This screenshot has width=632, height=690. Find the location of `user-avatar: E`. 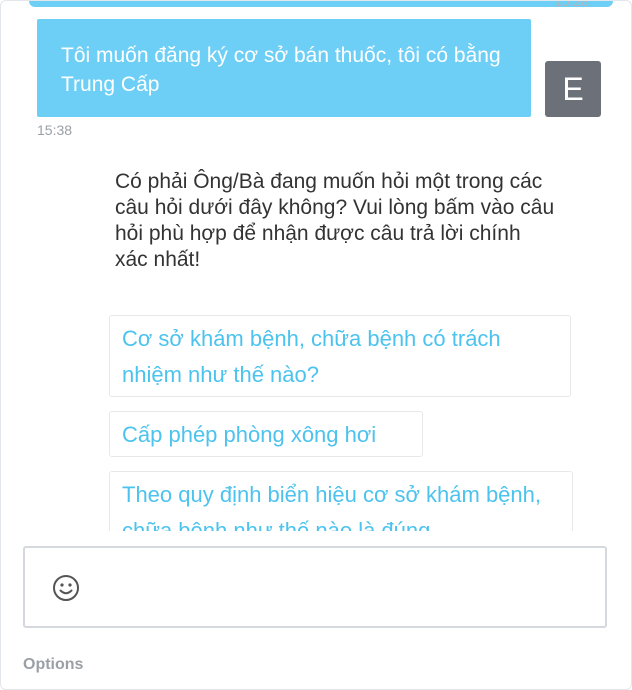

user-avatar: E is located at coordinates (573, 89).